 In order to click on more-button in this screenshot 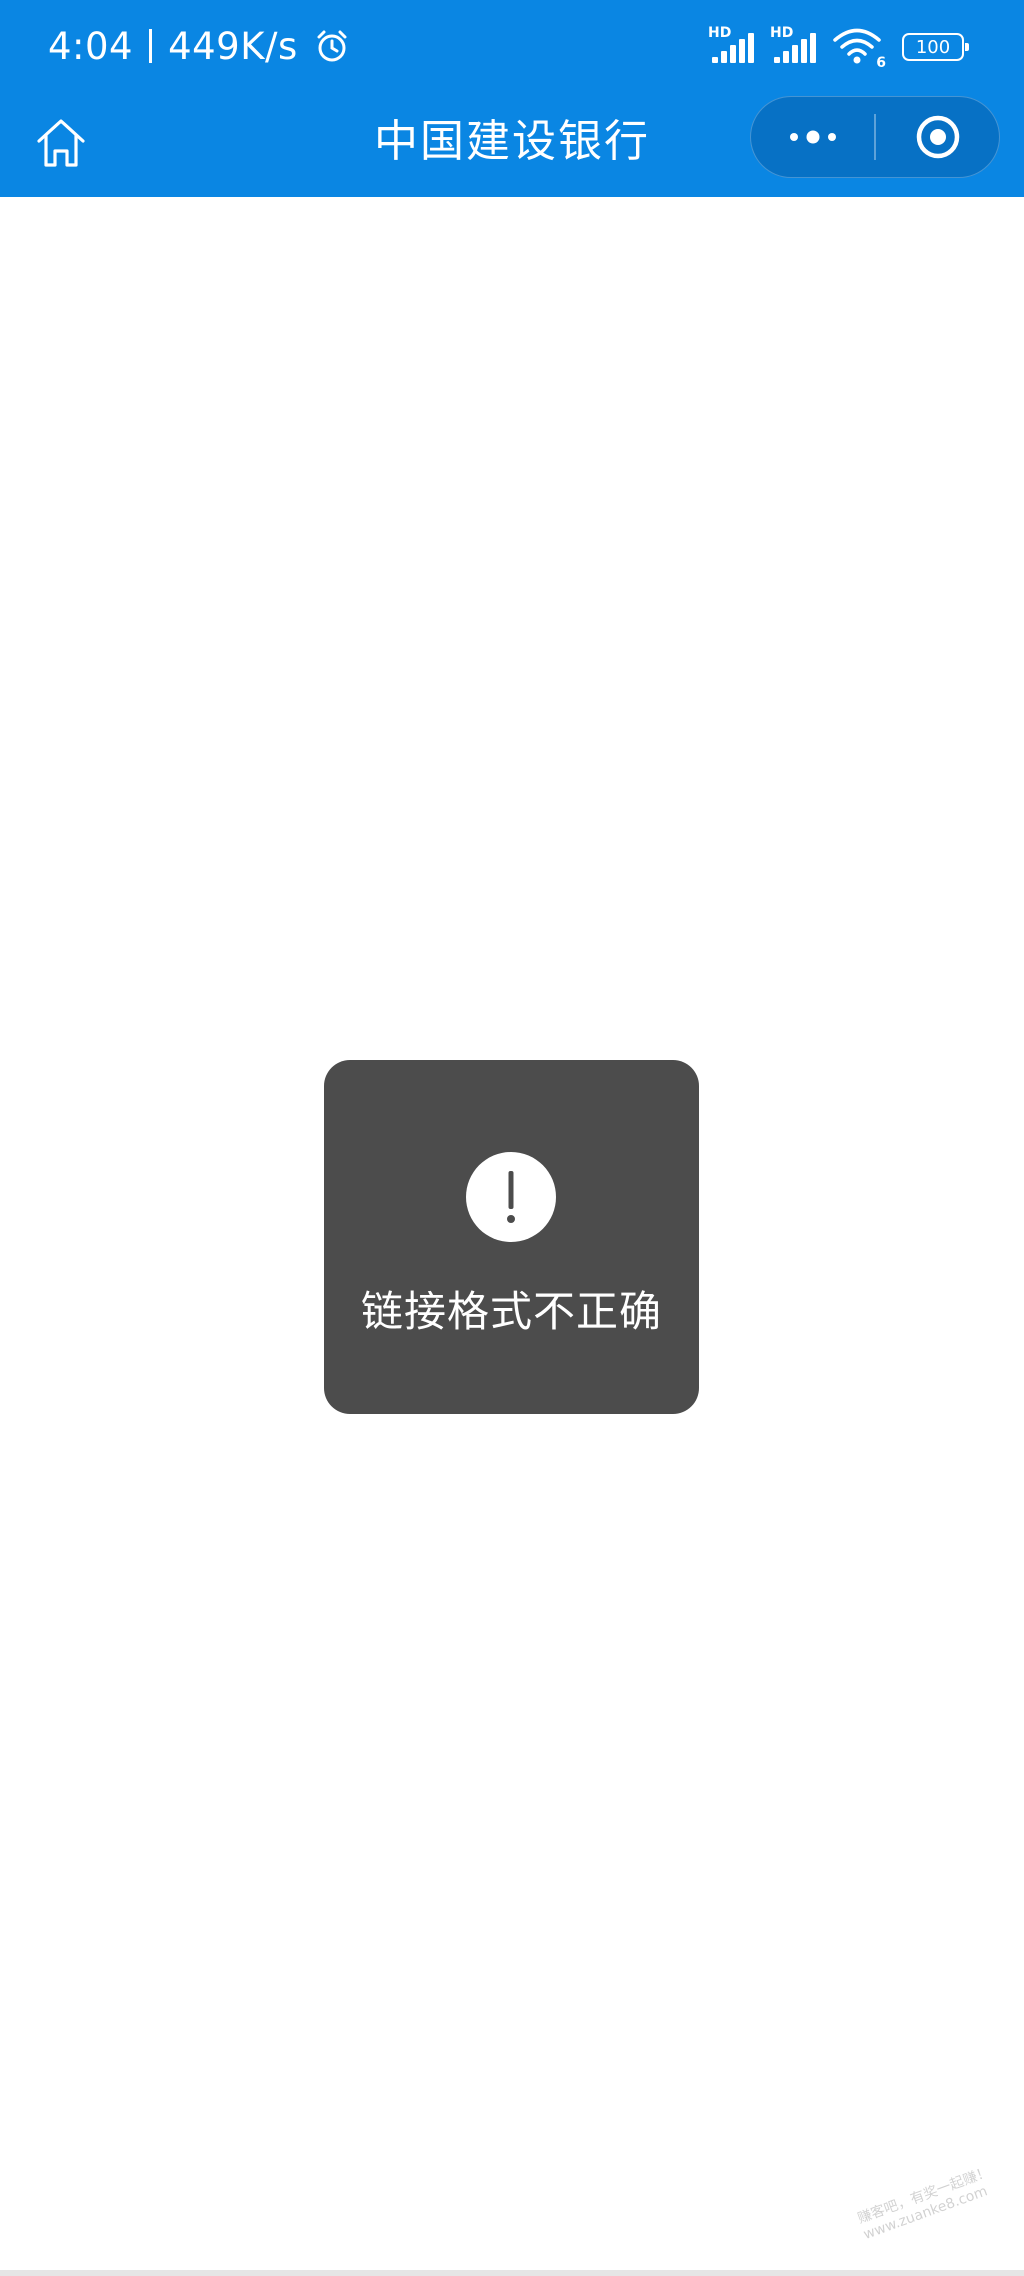, I will do `click(812, 137)`.